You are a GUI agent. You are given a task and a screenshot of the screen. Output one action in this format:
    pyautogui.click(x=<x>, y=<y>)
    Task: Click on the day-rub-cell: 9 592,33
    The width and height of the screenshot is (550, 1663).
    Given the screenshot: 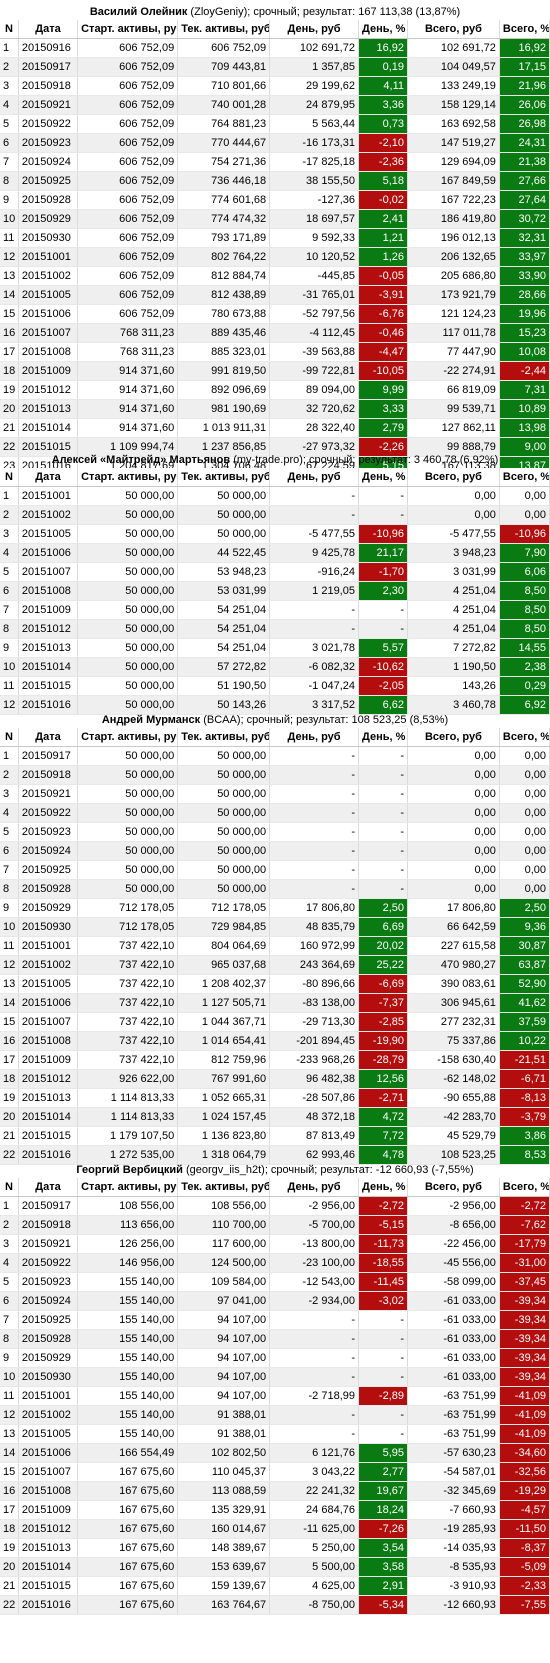 What is the action you would take?
    pyautogui.click(x=314, y=238)
    